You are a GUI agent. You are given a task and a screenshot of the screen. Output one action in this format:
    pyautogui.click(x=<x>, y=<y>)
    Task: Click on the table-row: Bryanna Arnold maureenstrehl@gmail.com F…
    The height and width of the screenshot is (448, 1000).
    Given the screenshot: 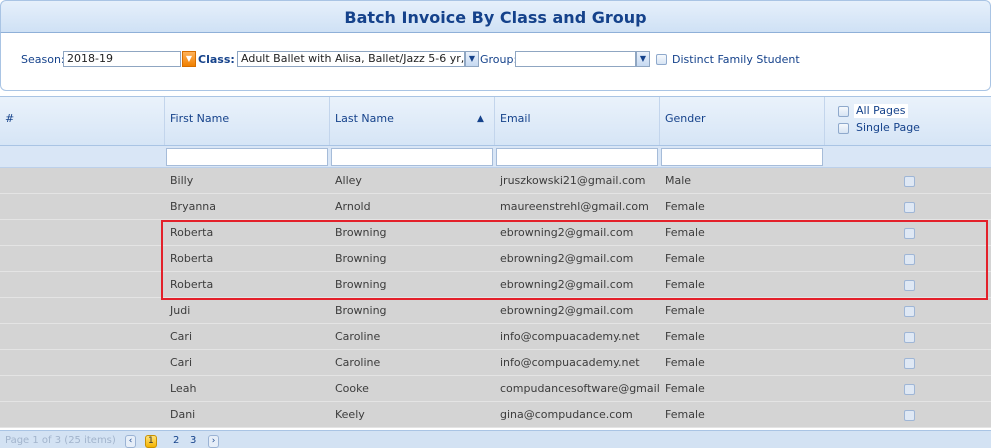 What is the action you would take?
    pyautogui.click(x=495, y=207)
    